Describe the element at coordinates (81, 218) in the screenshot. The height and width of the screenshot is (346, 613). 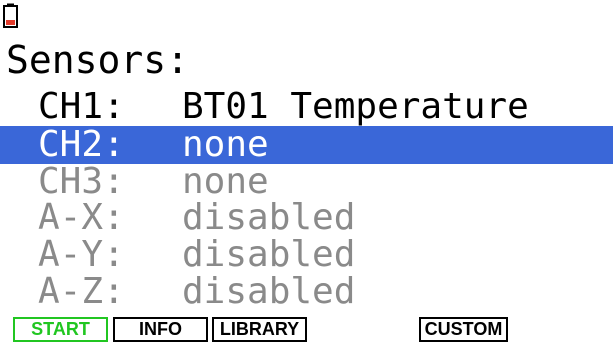
I see `channel-label: A-X:` at that location.